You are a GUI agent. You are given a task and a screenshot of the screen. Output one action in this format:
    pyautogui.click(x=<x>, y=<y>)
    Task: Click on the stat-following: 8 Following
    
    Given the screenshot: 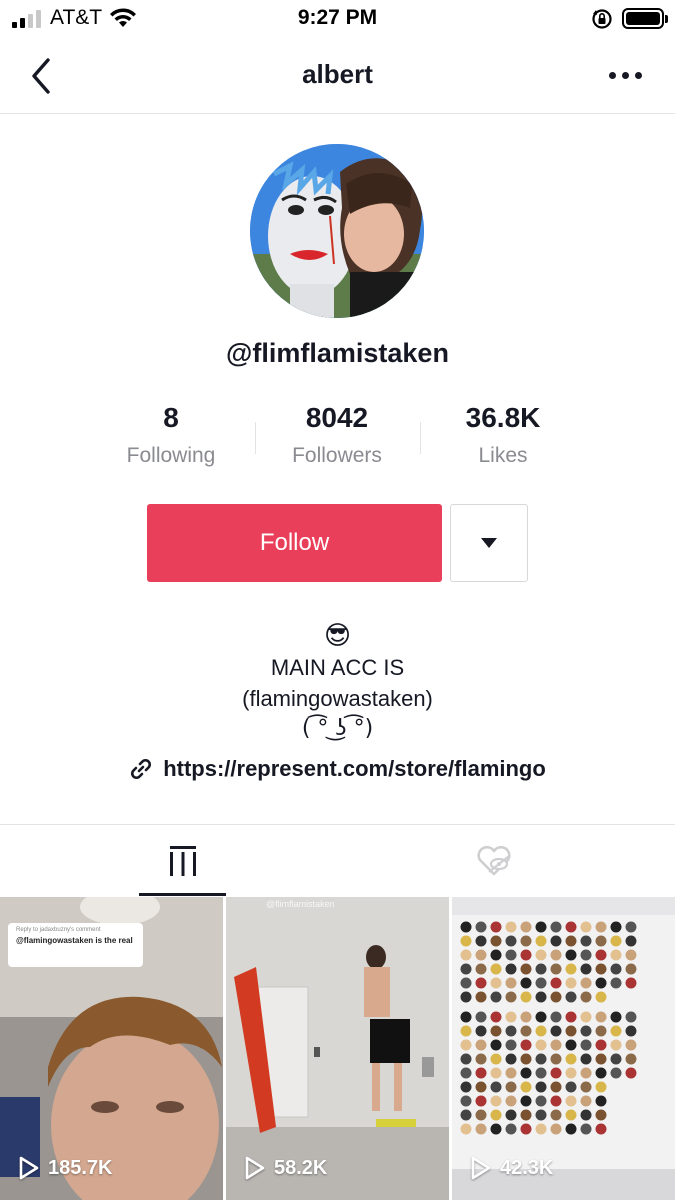 What is the action you would take?
    pyautogui.click(x=171, y=434)
    